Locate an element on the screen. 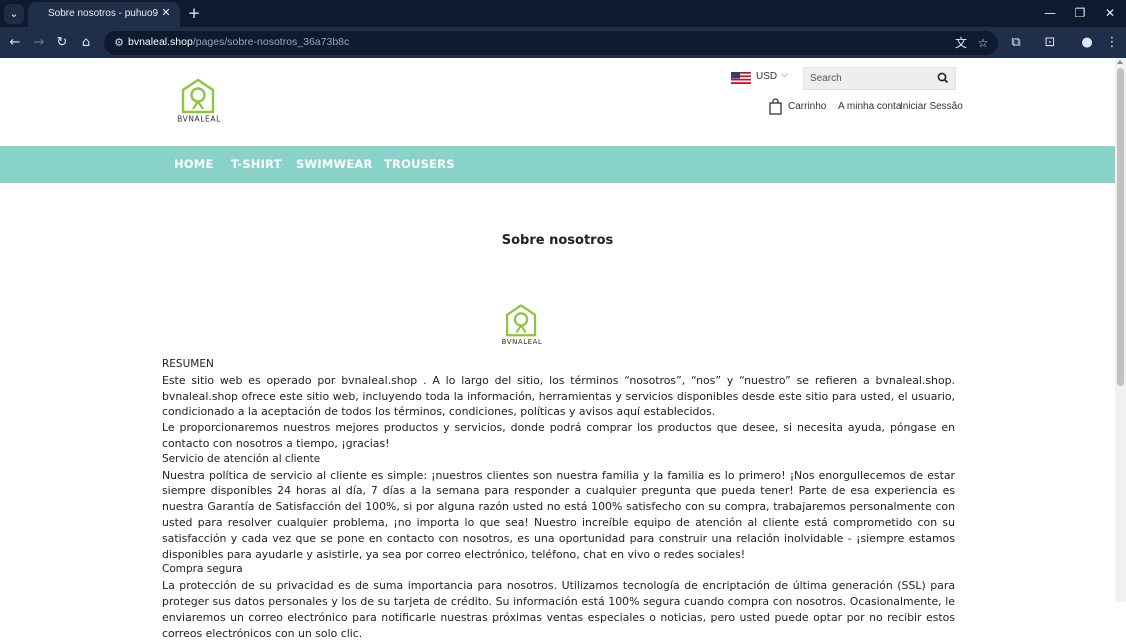  section-heading-secure-shopping: Compra segura is located at coordinates (202, 569).